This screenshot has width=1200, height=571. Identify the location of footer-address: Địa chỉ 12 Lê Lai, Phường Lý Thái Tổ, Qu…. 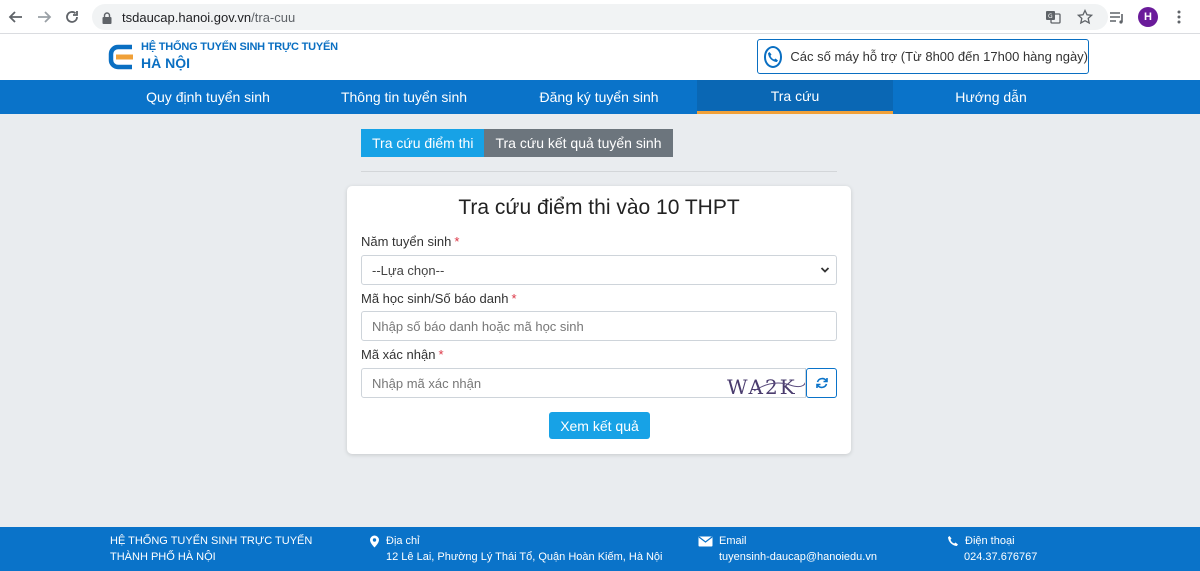
(516, 549).